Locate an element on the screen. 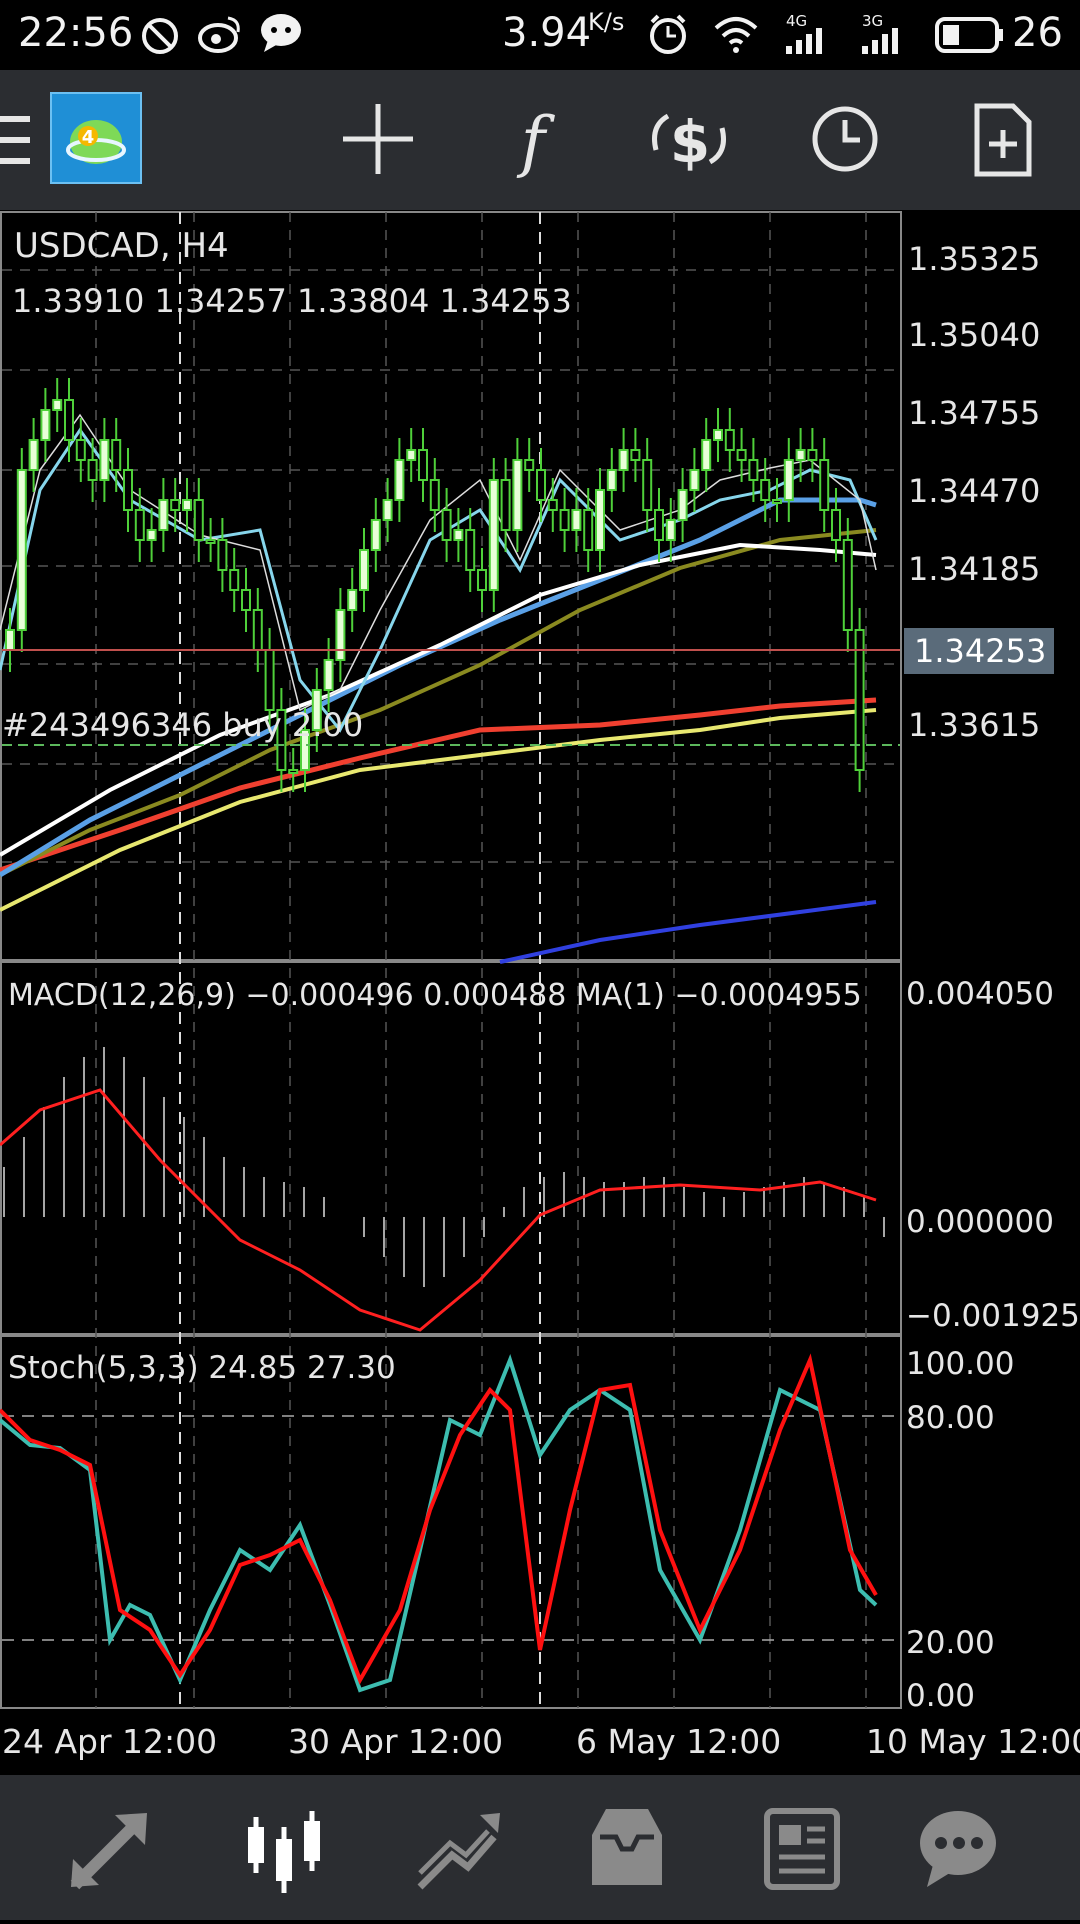  order-label: #243496346 buy 2.00 is located at coordinates (182, 725).